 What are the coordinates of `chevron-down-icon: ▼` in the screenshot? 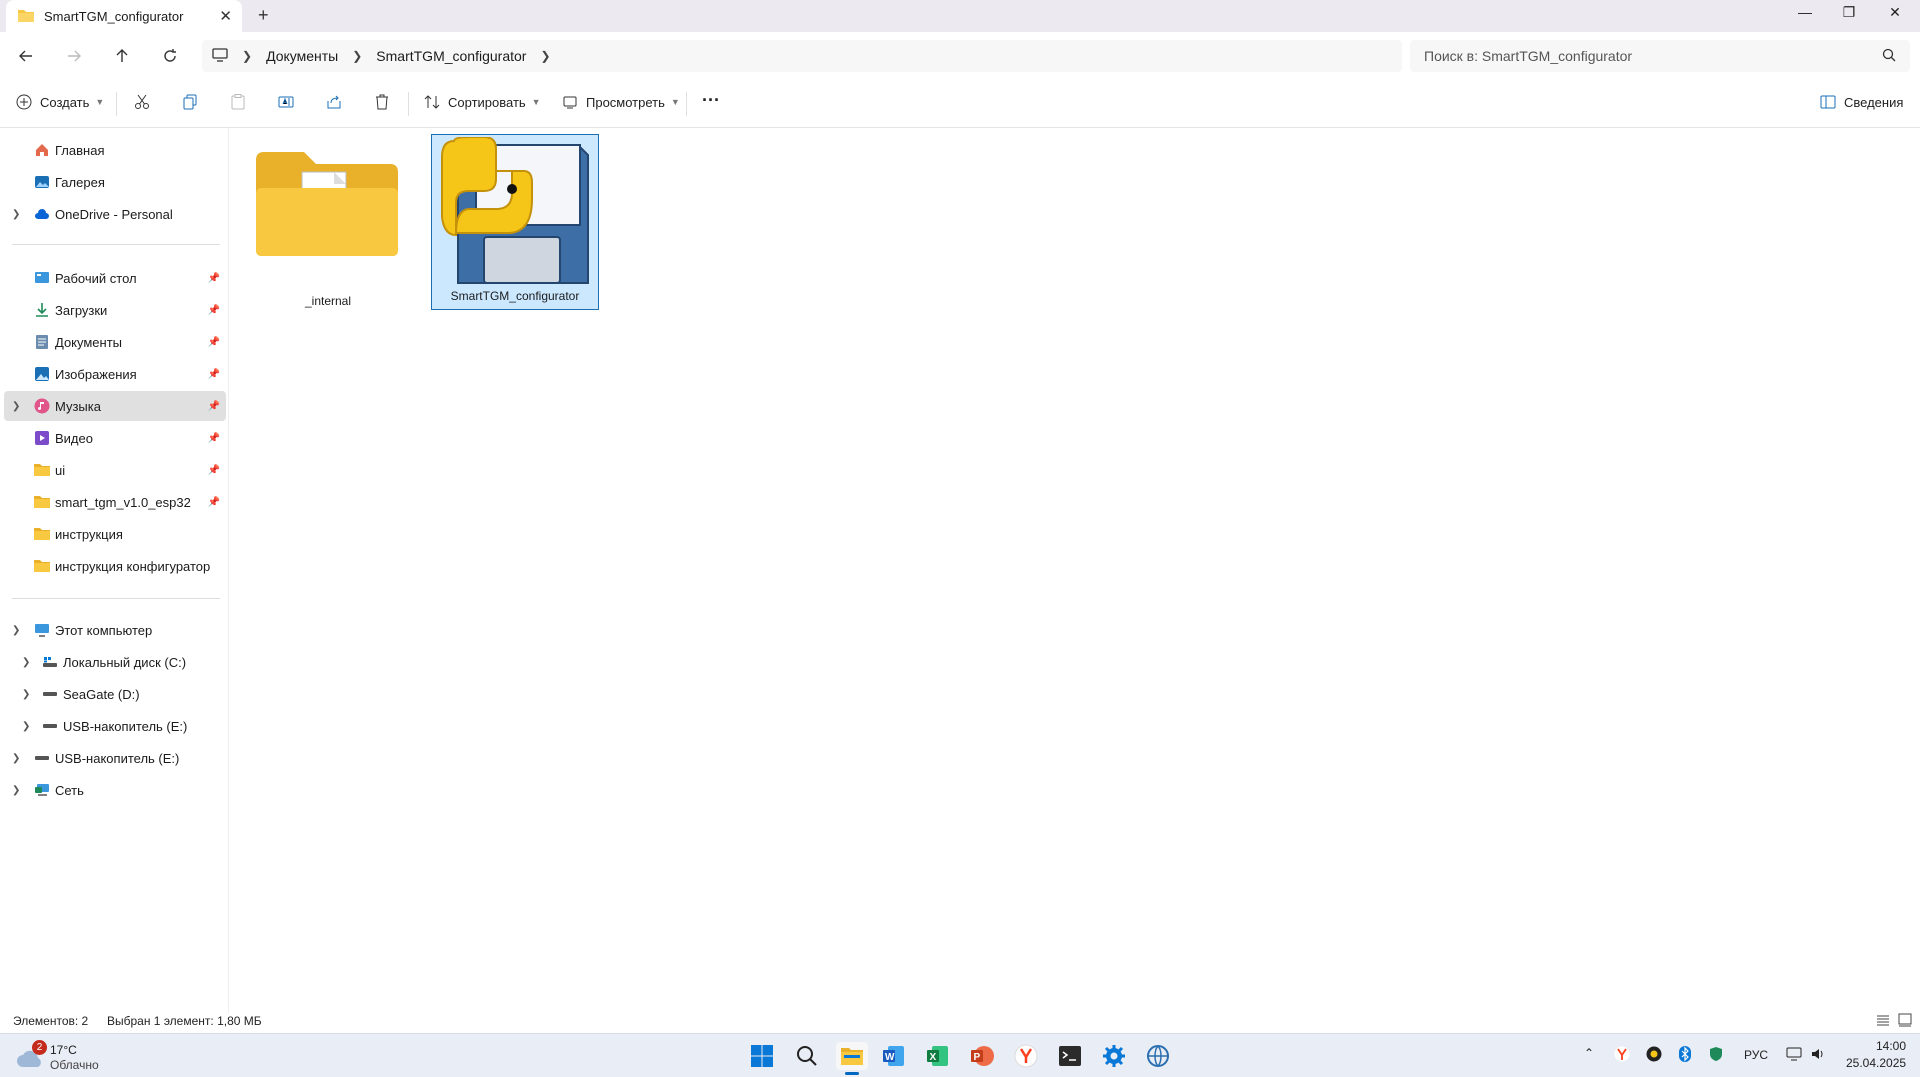 It's located at (536, 102).